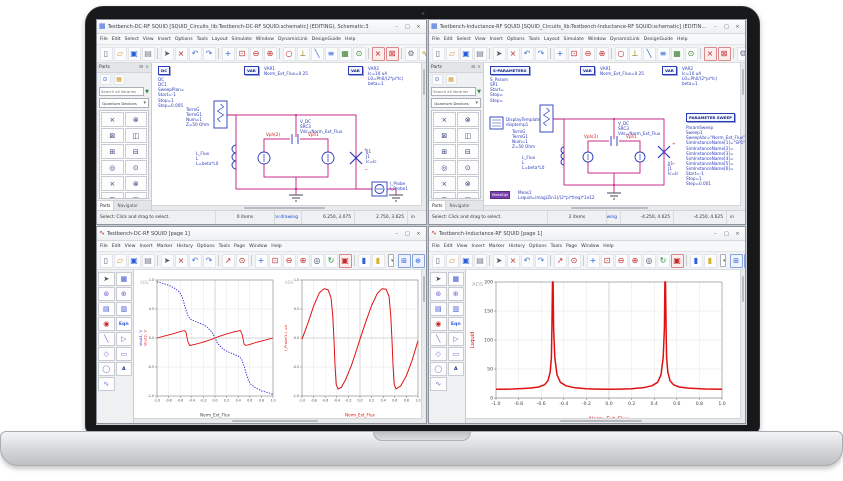 The height and width of the screenshot is (481, 843). Describe the element at coordinates (423, 136) in the screenshot. I see `vertical-scrollbar` at that location.